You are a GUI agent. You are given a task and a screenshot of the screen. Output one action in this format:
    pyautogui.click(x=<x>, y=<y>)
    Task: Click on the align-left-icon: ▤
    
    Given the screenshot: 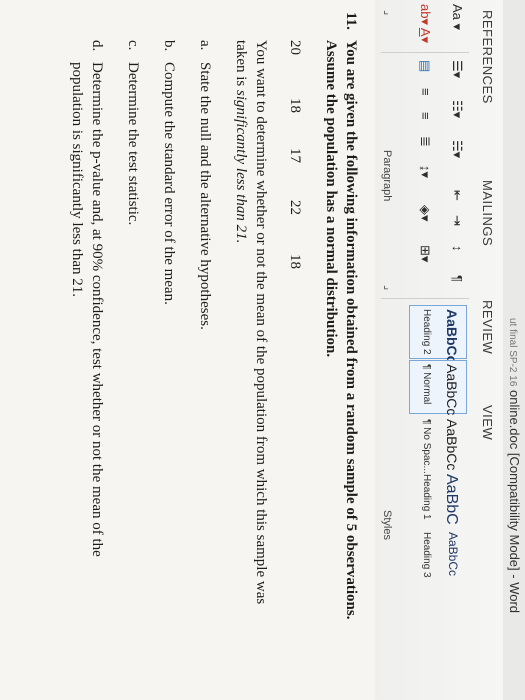 What is the action you would take?
    pyautogui.click(x=425, y=66)
    